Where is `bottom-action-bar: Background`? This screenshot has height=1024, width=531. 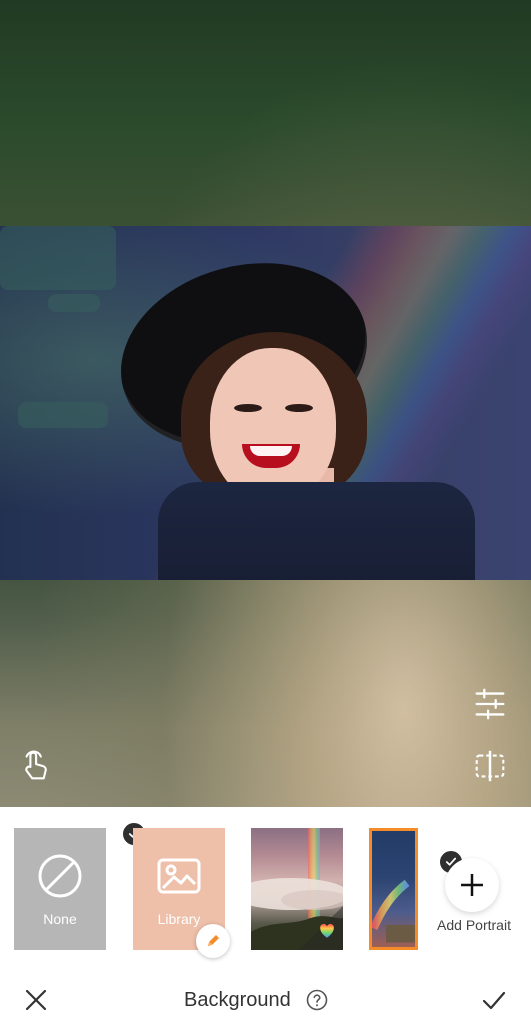
bottom-action-bar: Background is located at coordinates (265, 999).